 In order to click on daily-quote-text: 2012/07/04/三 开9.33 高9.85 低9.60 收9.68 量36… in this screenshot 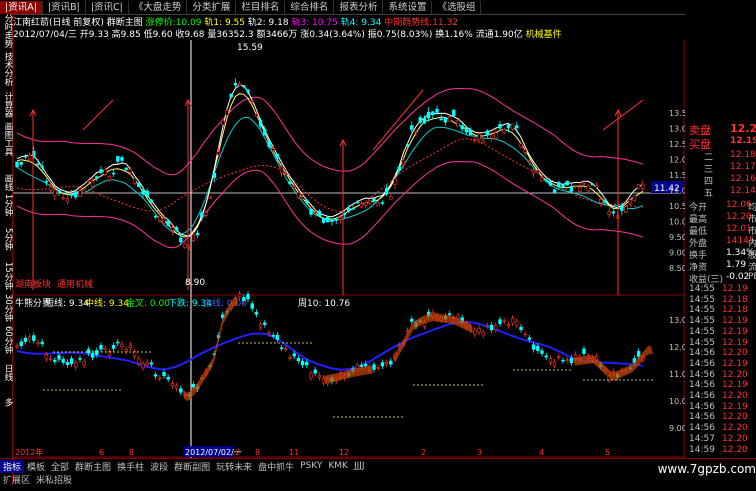, I will do `click(268, 34)`.